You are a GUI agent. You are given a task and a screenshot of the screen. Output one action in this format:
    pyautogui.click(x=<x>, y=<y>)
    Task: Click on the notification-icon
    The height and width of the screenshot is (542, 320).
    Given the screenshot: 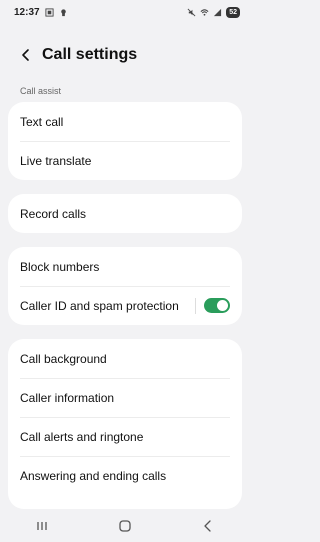 What is the action you would take?
    pyautogui.click(x=63, y=12)
    